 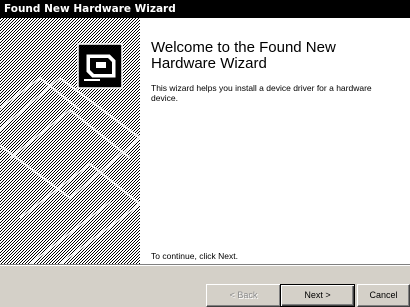 I want to click on next-button: Next >, so click(x=317, y=295).